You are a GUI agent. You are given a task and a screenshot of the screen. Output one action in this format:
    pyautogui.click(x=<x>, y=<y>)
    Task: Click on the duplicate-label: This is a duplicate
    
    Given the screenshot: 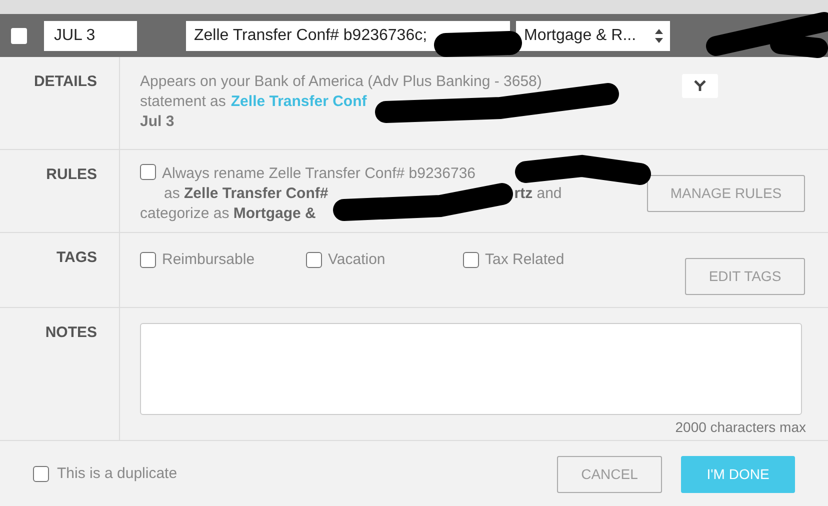 What is the action you would take?
    pyautogui.click(x=117, y=474)
    